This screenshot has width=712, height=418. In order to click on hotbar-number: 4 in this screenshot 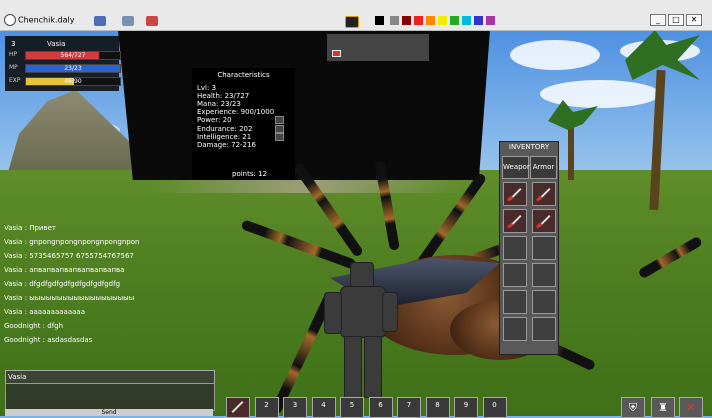, I will do `click(323, 405)`.